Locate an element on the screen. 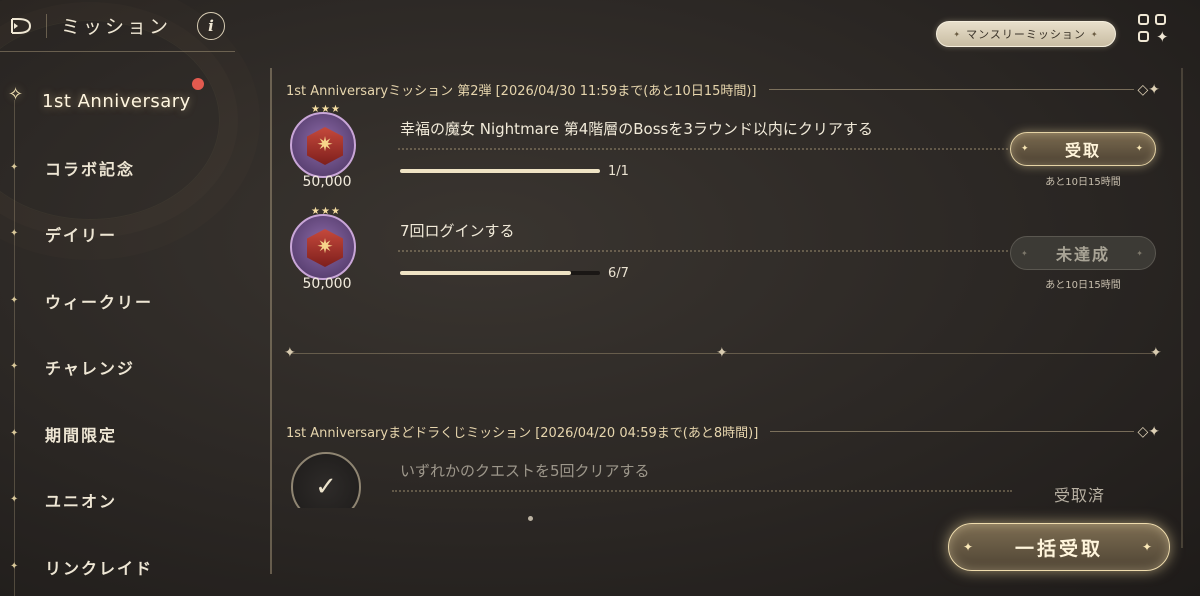  sidebar-item-collab: ✦ コラボ記念 is located at coordinates (130, 168).